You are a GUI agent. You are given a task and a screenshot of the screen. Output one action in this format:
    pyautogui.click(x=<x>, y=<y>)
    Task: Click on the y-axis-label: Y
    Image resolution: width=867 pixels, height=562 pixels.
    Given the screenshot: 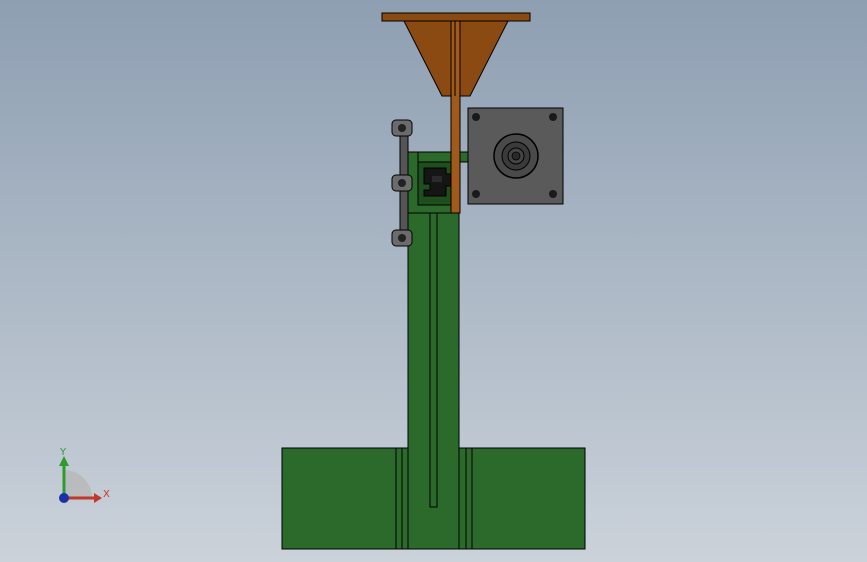 What is the action you would take?
    pyautogui.click(x=63, y=452)
    